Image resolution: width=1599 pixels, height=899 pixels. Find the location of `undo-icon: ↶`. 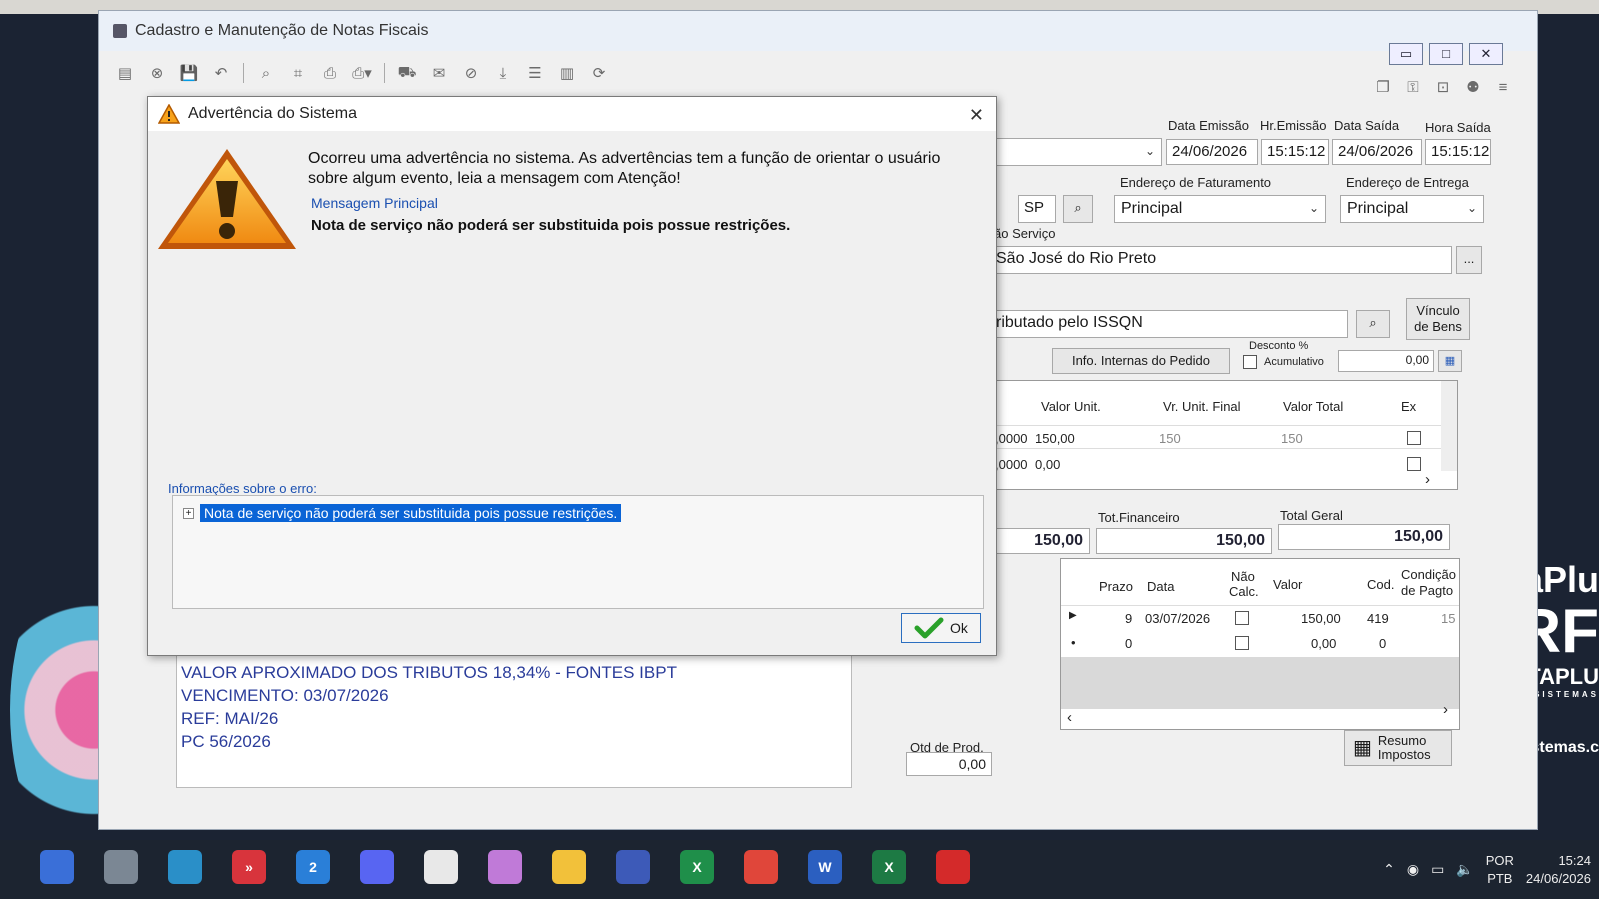

undo-icon: ↶ is located at coordinates (221, 73).